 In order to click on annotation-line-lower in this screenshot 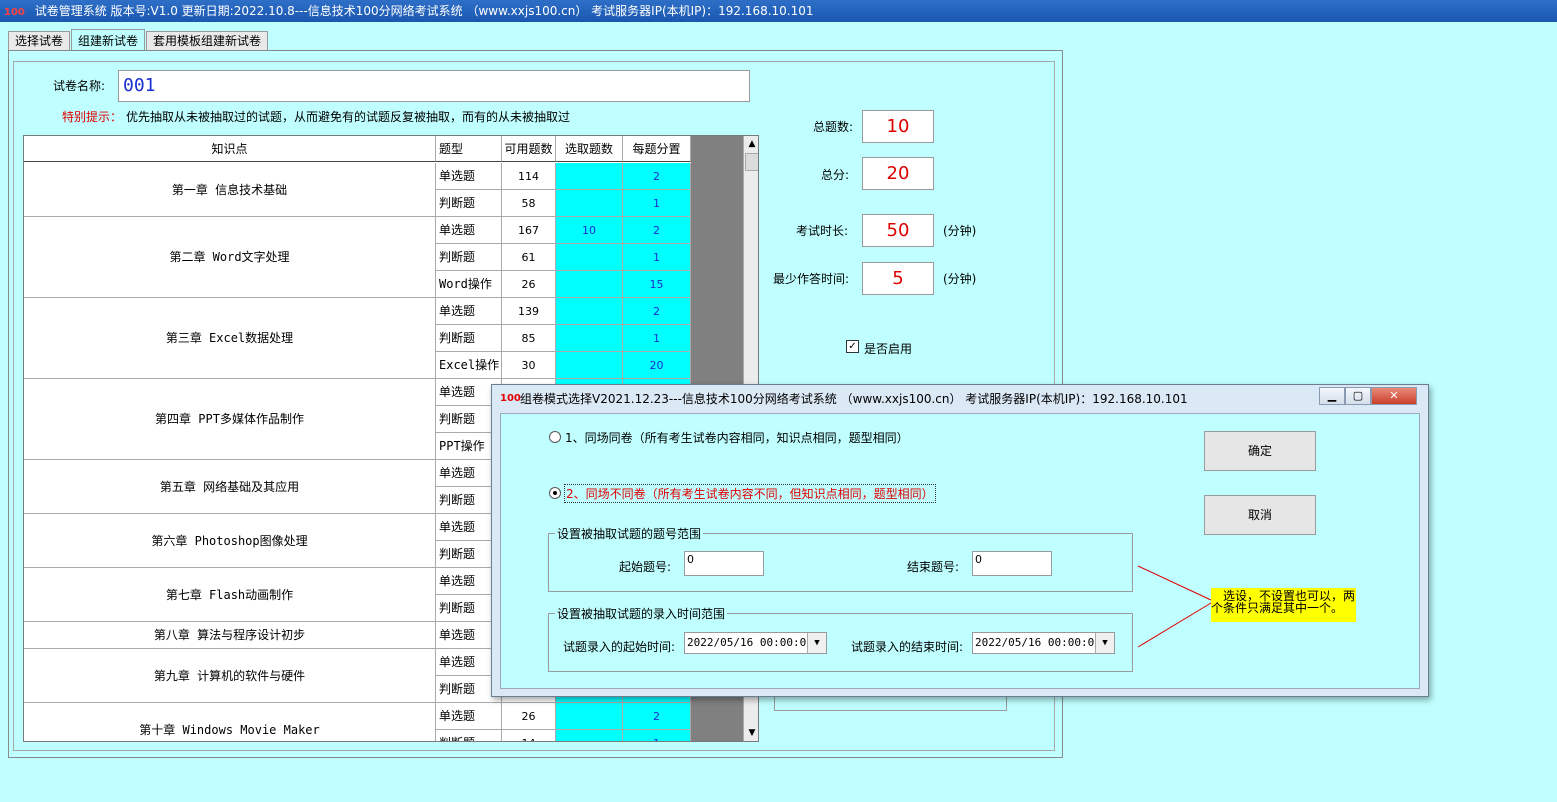, I will do `click(1174, 625)`.